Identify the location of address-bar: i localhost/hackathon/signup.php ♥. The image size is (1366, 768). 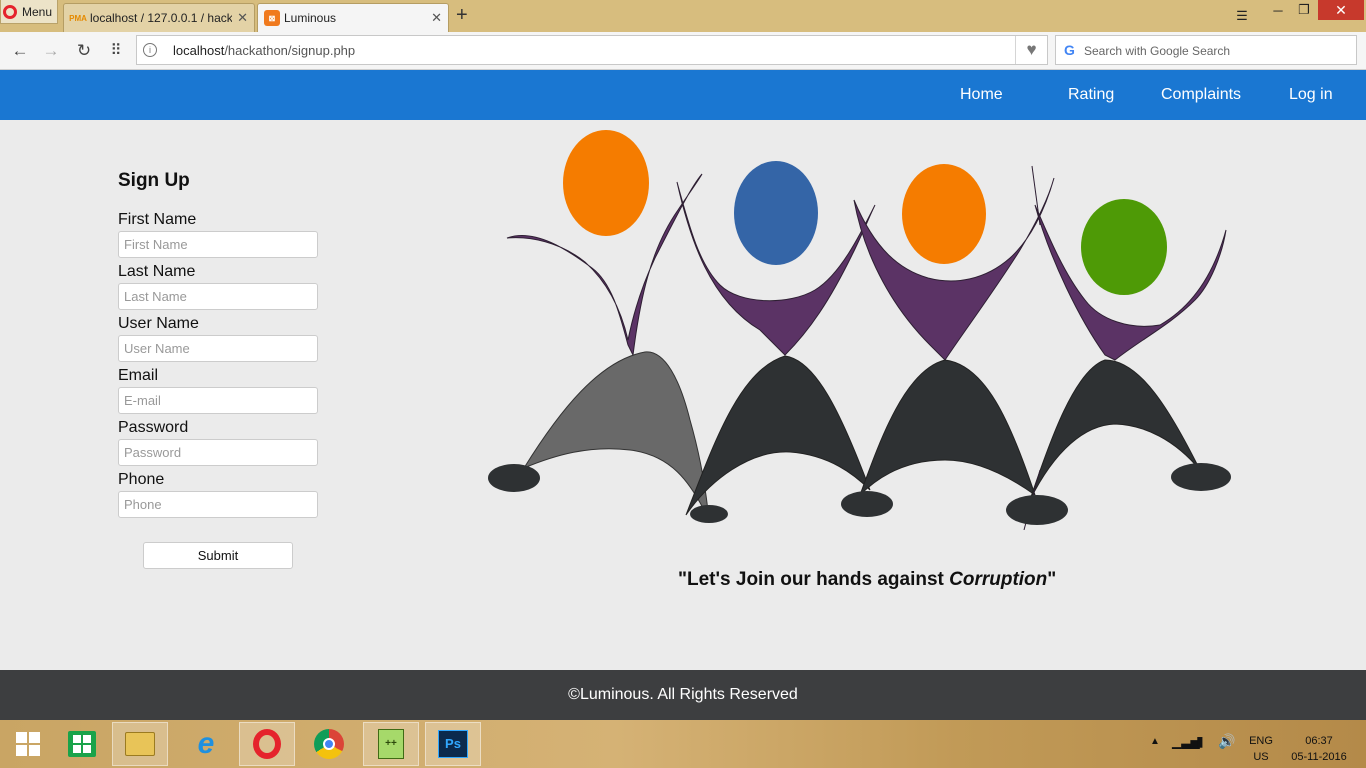
(592, 50).